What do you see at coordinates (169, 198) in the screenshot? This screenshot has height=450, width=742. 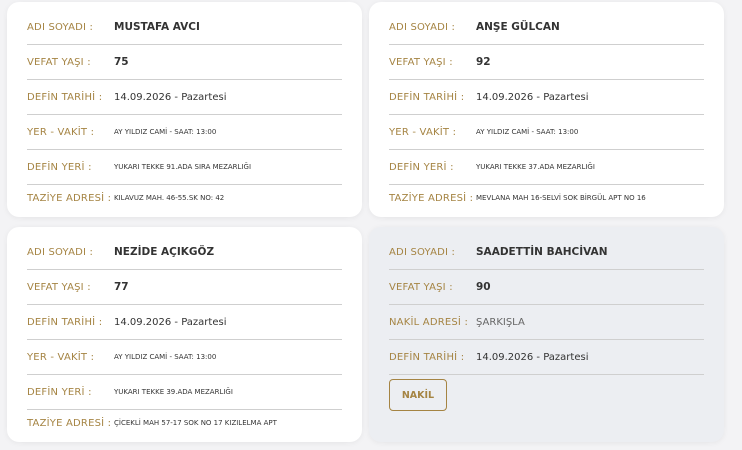 I see `value-condolence-address: KILAVUZ MAH. 46-55.SK NO: 42` at bounding box center [169, 198].